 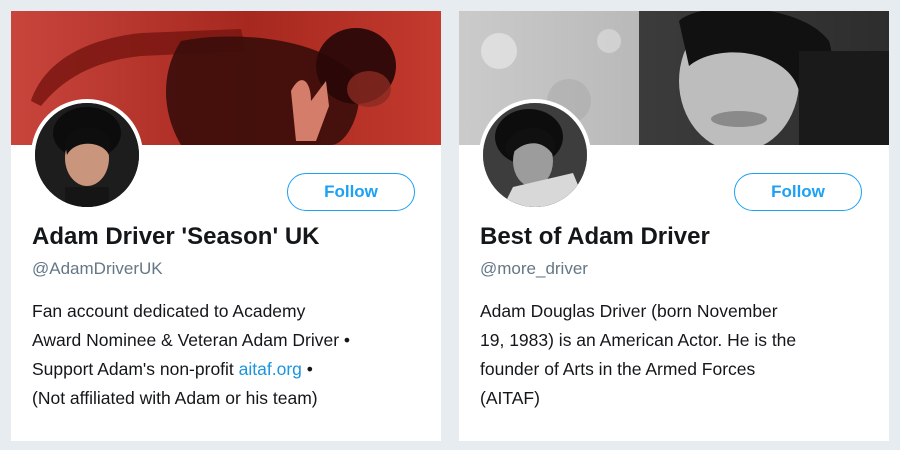 I want to click on bio-line: (AITAF), so click(x=510, y=398).